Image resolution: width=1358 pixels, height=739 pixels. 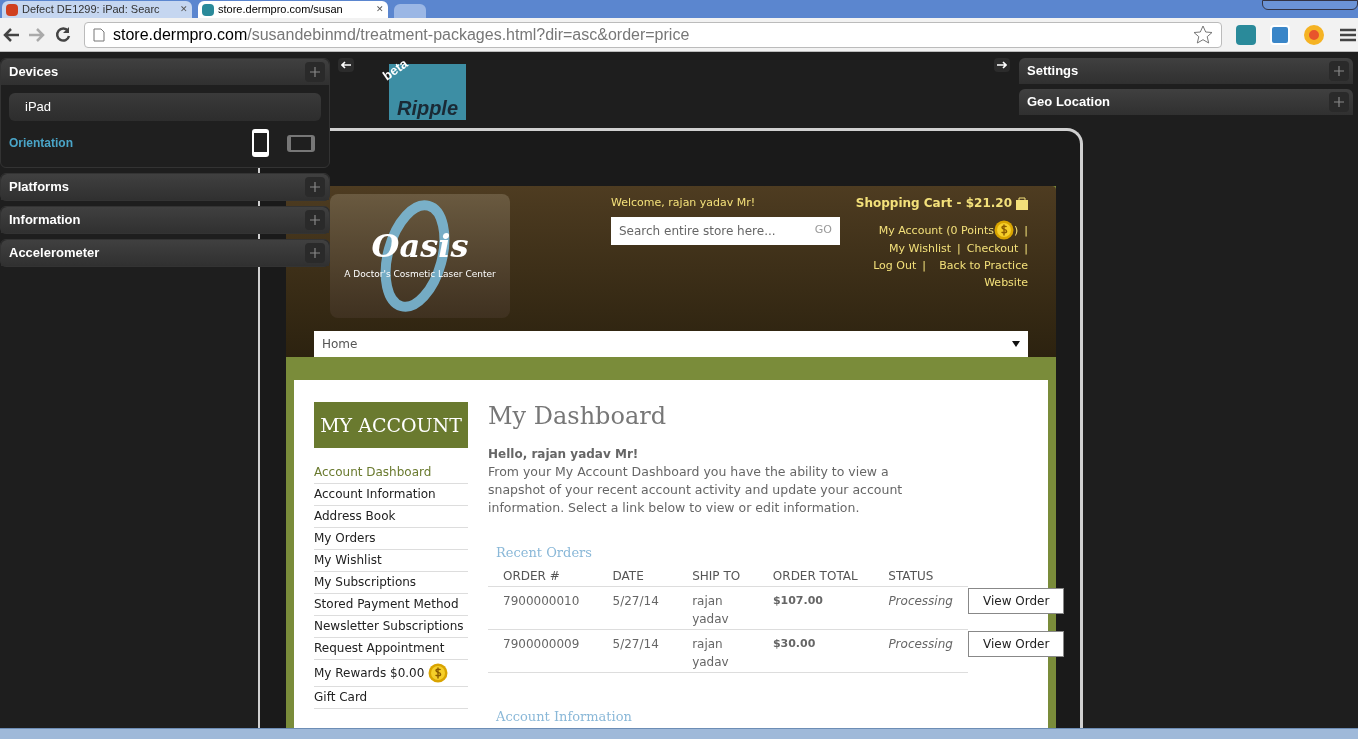 I want to click on logo-text: Ripple, so click(x=427, y=108).